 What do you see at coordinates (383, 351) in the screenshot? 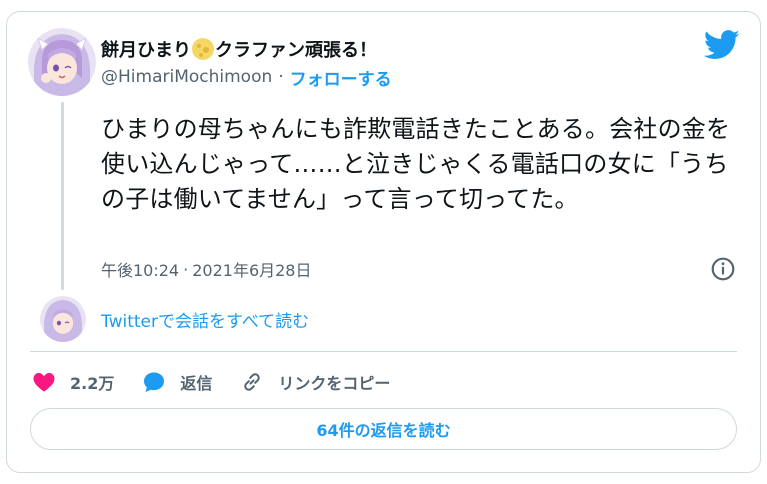
I see `divider` at bounding box center [383, 351].